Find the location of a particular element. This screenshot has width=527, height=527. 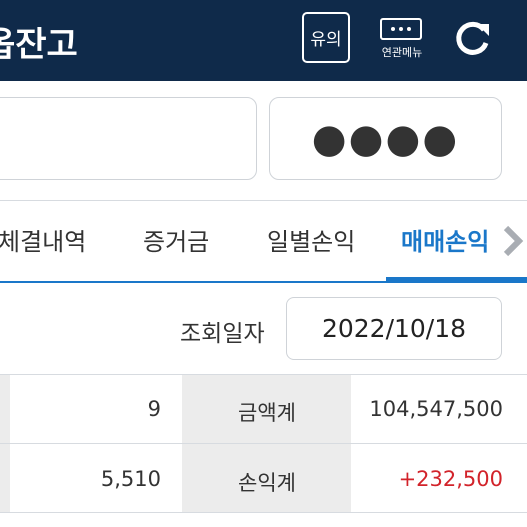

more-dots-icon is located at coordinates (401, 29).